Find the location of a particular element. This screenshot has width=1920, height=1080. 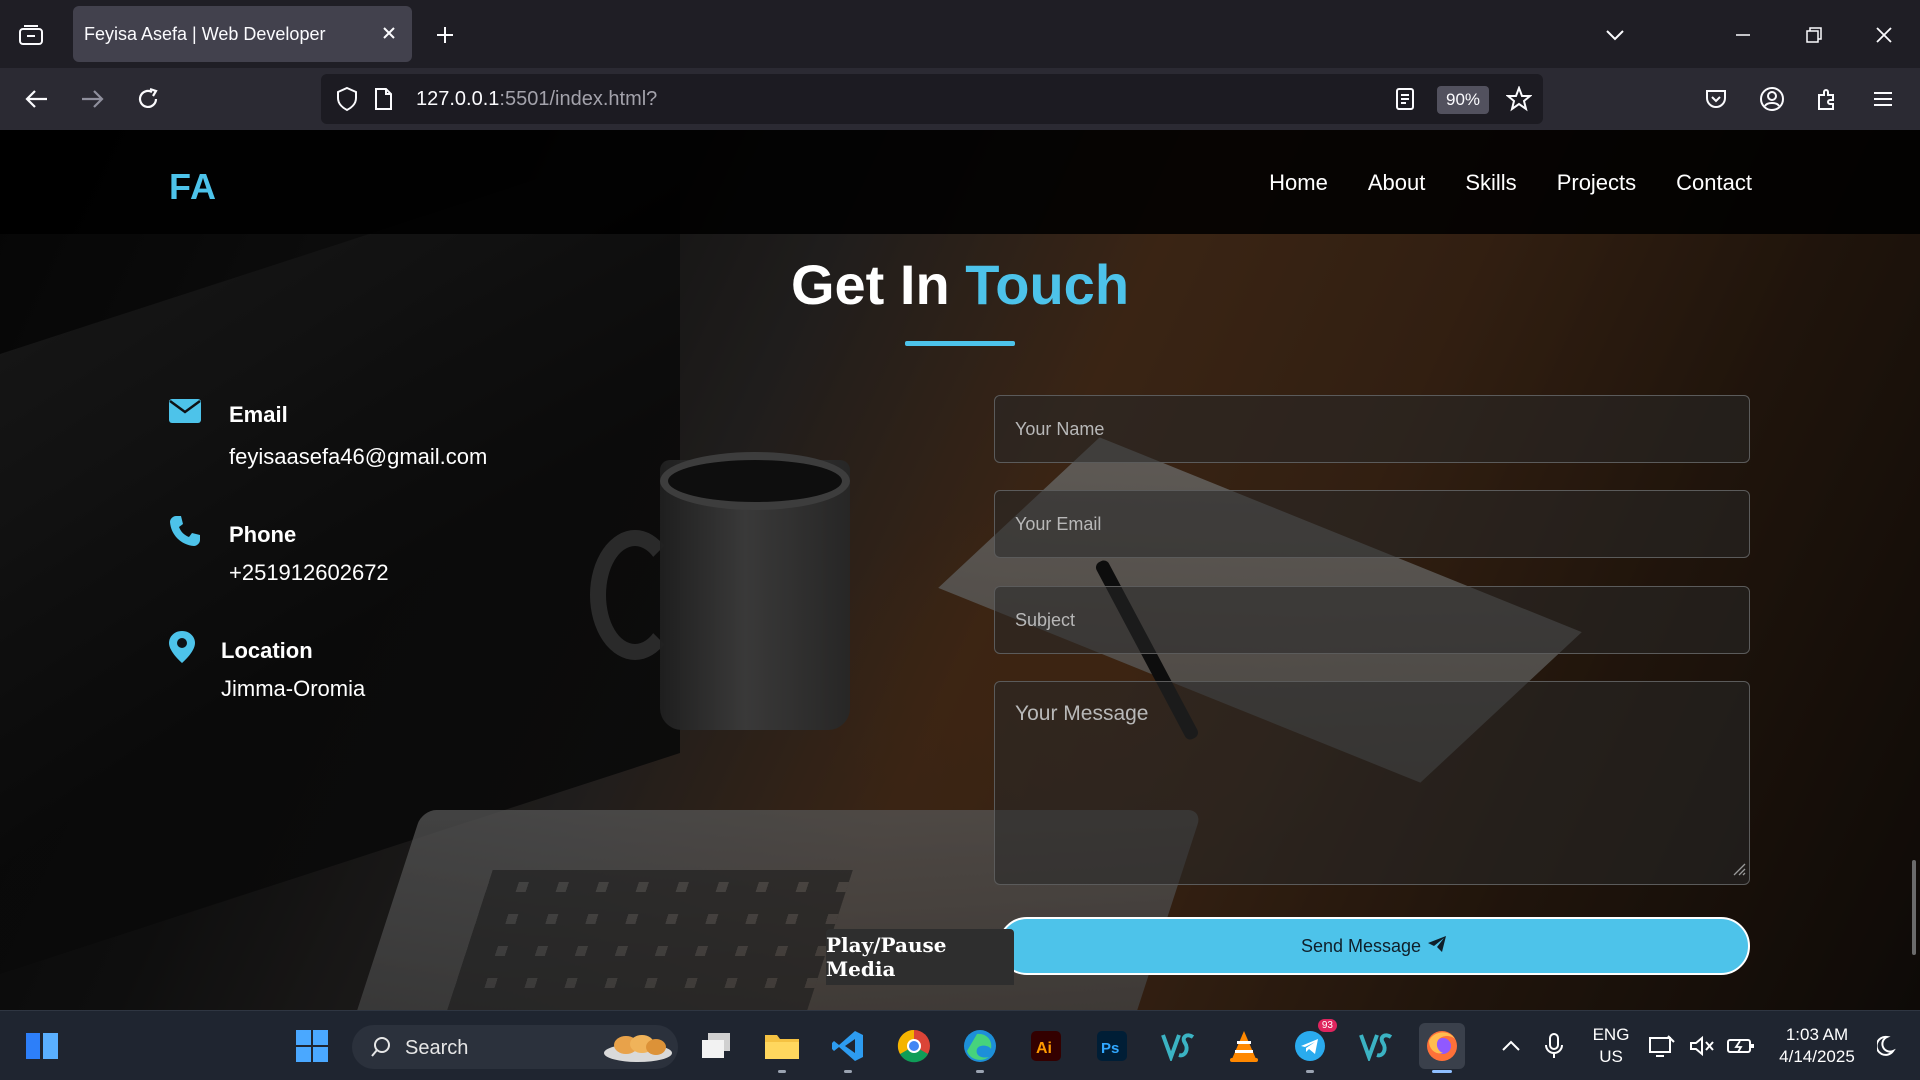

browser-tab-bar: Feyisa Asefa | Web Developer is located at coordinates (960, 34).